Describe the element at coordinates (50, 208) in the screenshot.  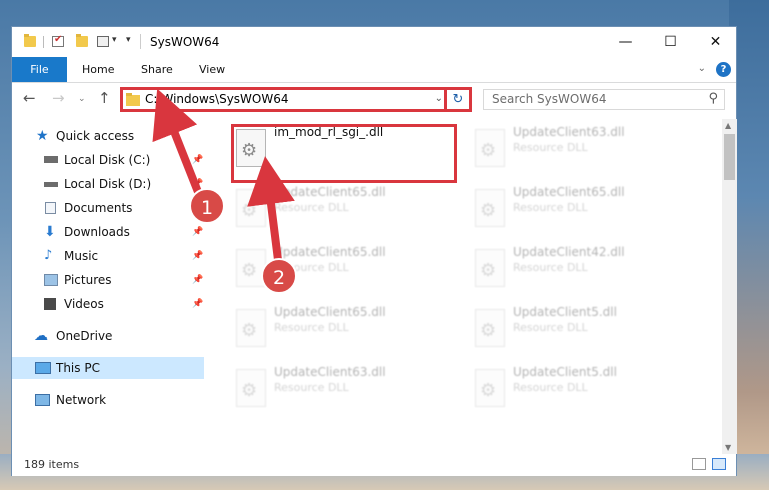
I see `documents-icon` at that location.